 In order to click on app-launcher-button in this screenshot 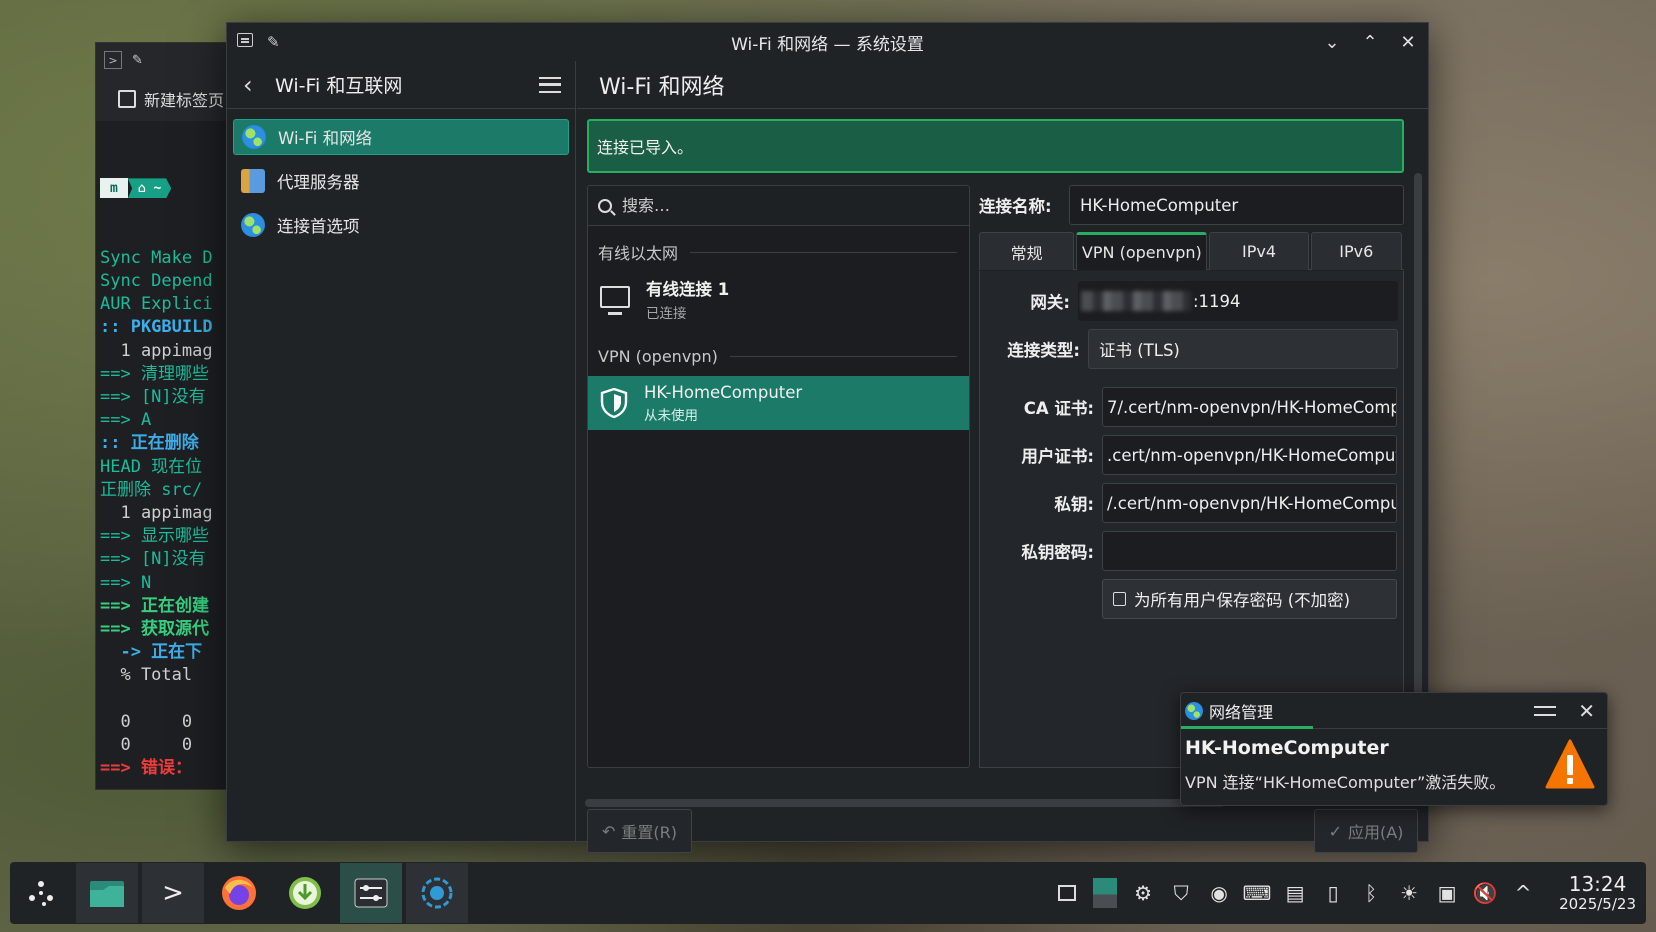, I will do `click(41, 893)`.